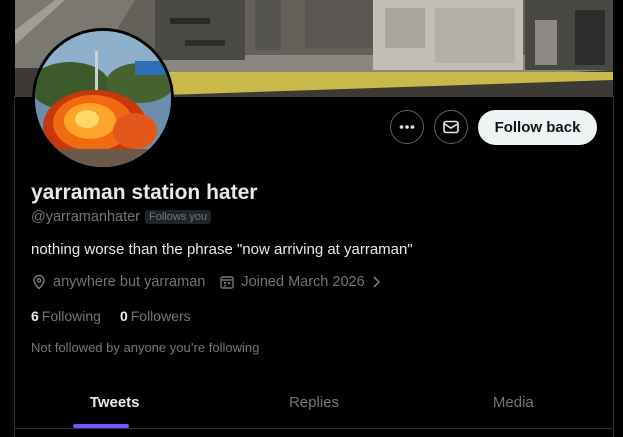 This screenshot has width=623, height=437. Describe the element at coordinates (129, 282) in the screenshot. I see `location-text: anywhere but yarraman` at that location.